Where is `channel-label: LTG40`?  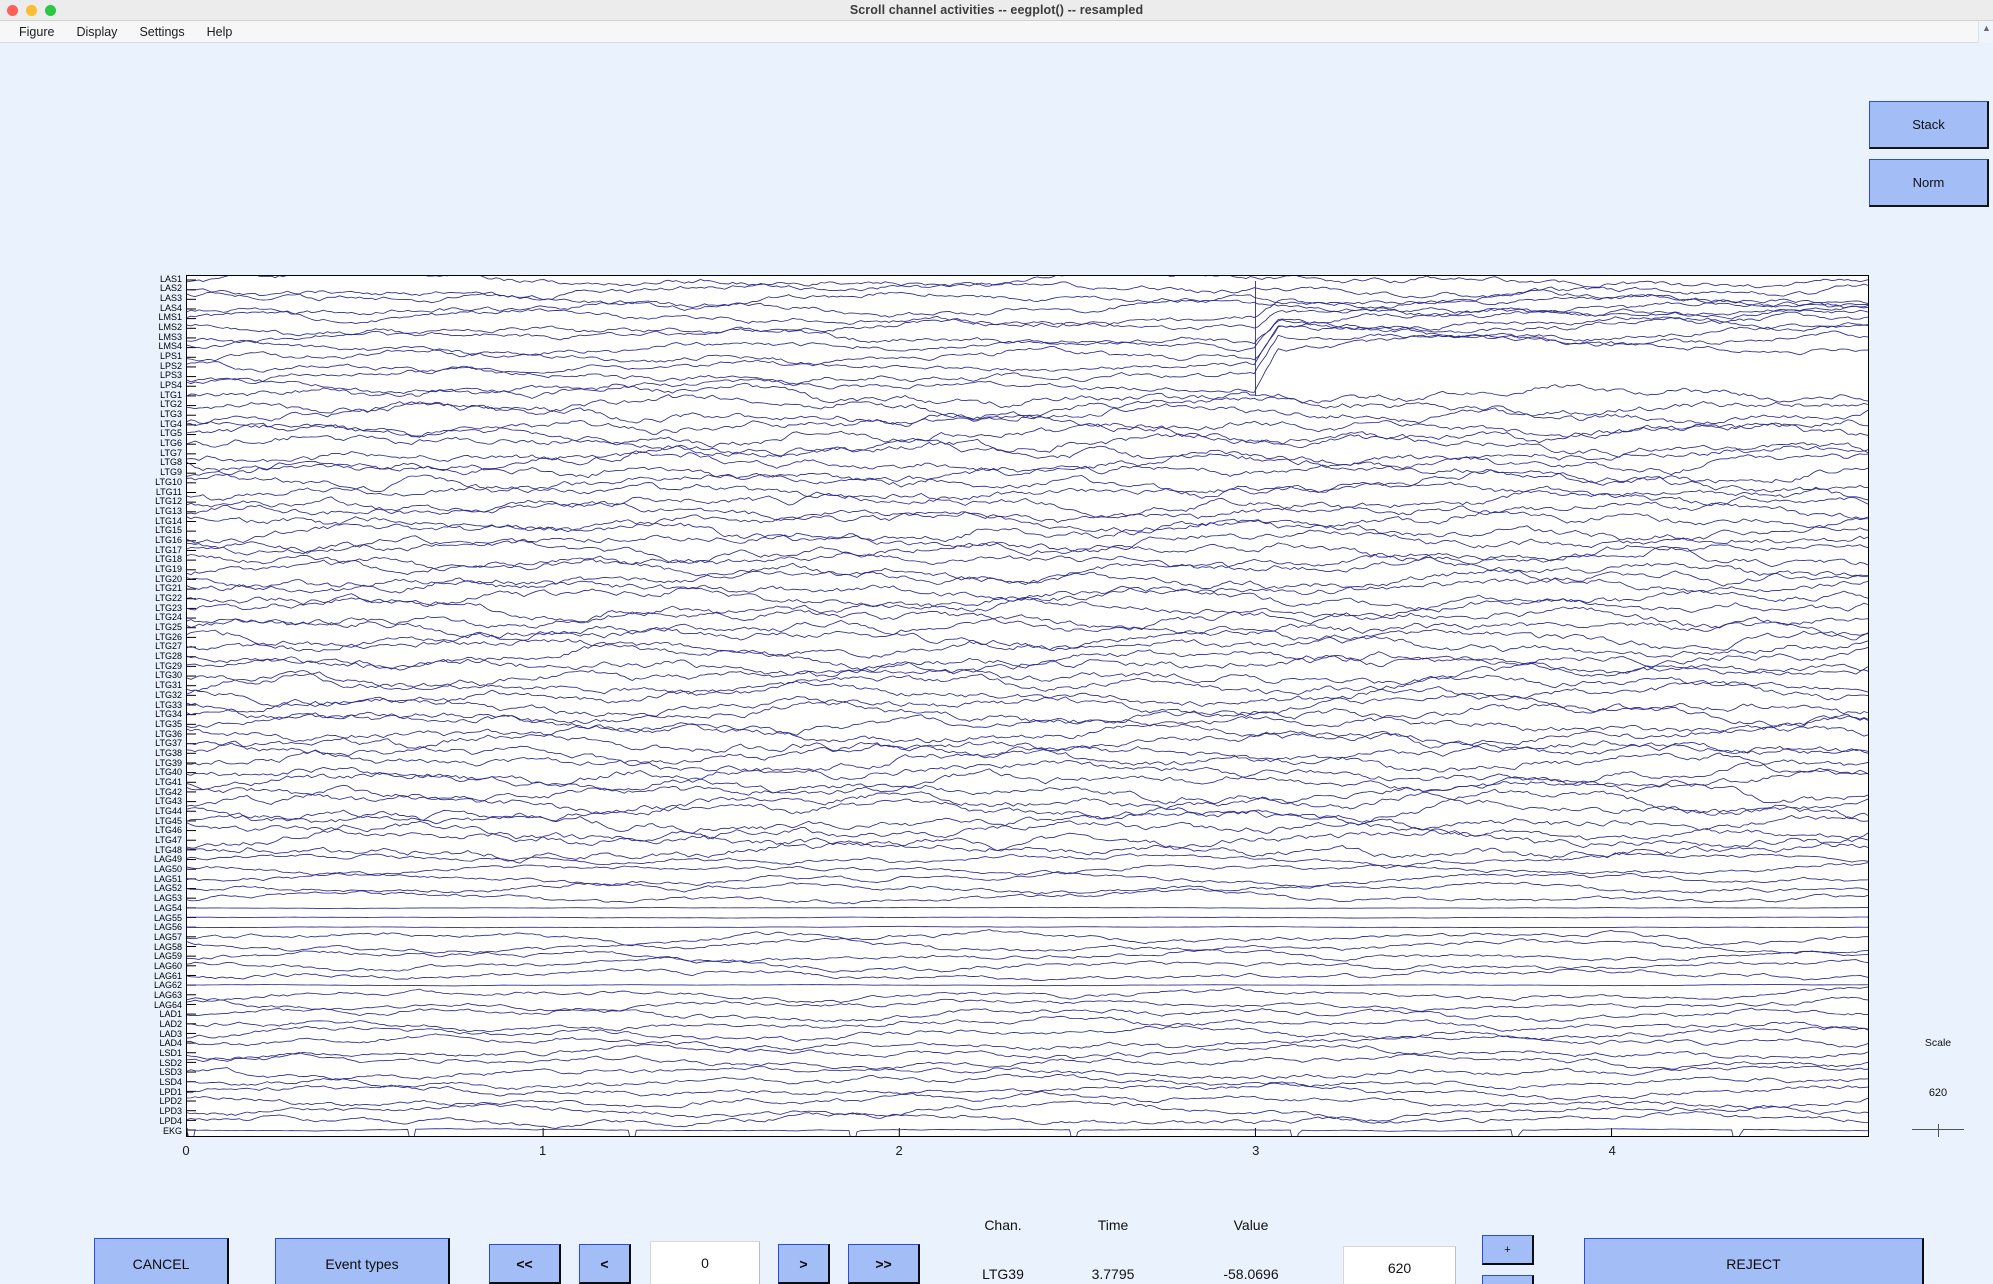 channel-label: LTG40 is located at coordinates (168, 772).